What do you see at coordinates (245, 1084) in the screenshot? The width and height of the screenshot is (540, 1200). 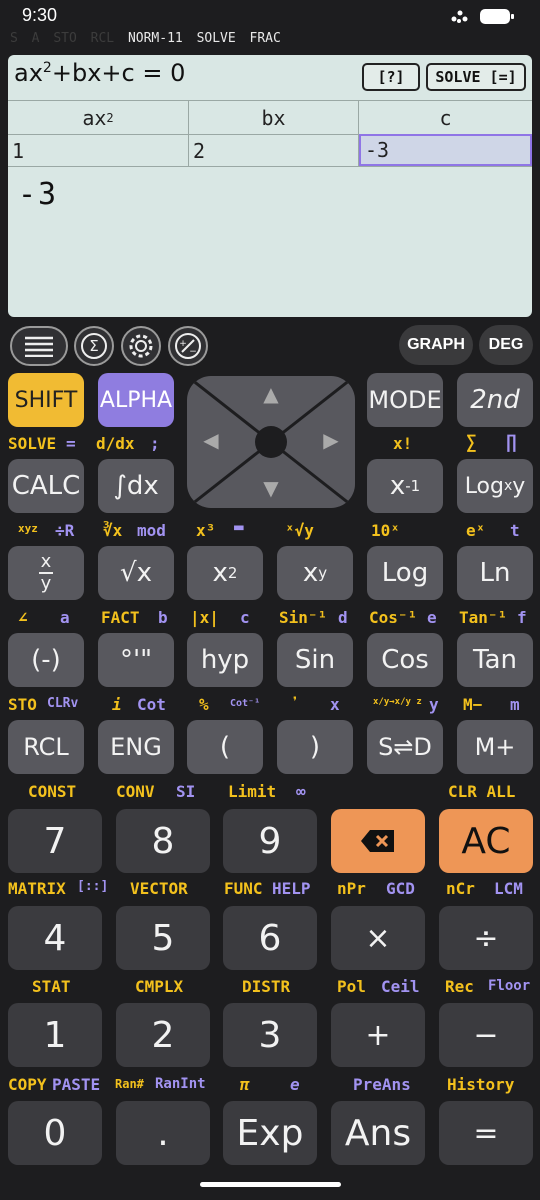 I see `label-pi: π` at bounding box center [245, 1084].